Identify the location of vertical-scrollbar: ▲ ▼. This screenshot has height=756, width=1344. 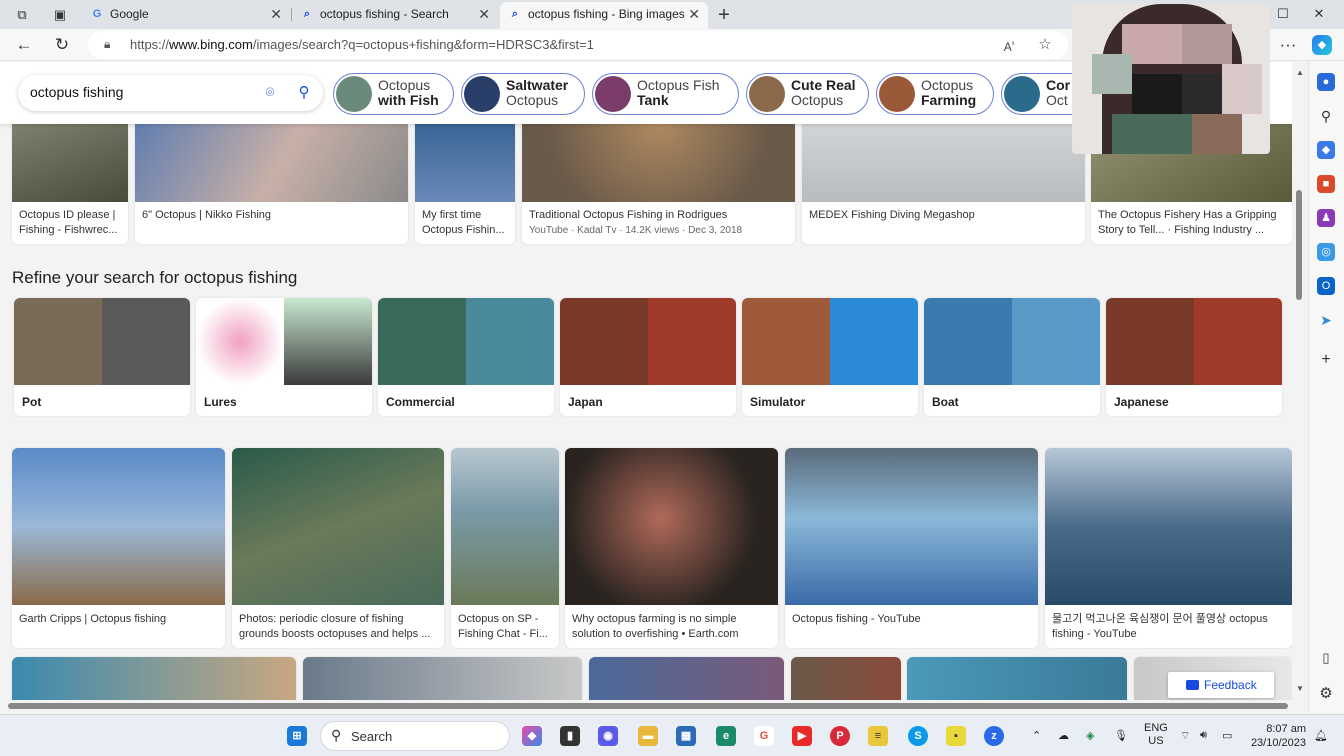
(1300, 381).